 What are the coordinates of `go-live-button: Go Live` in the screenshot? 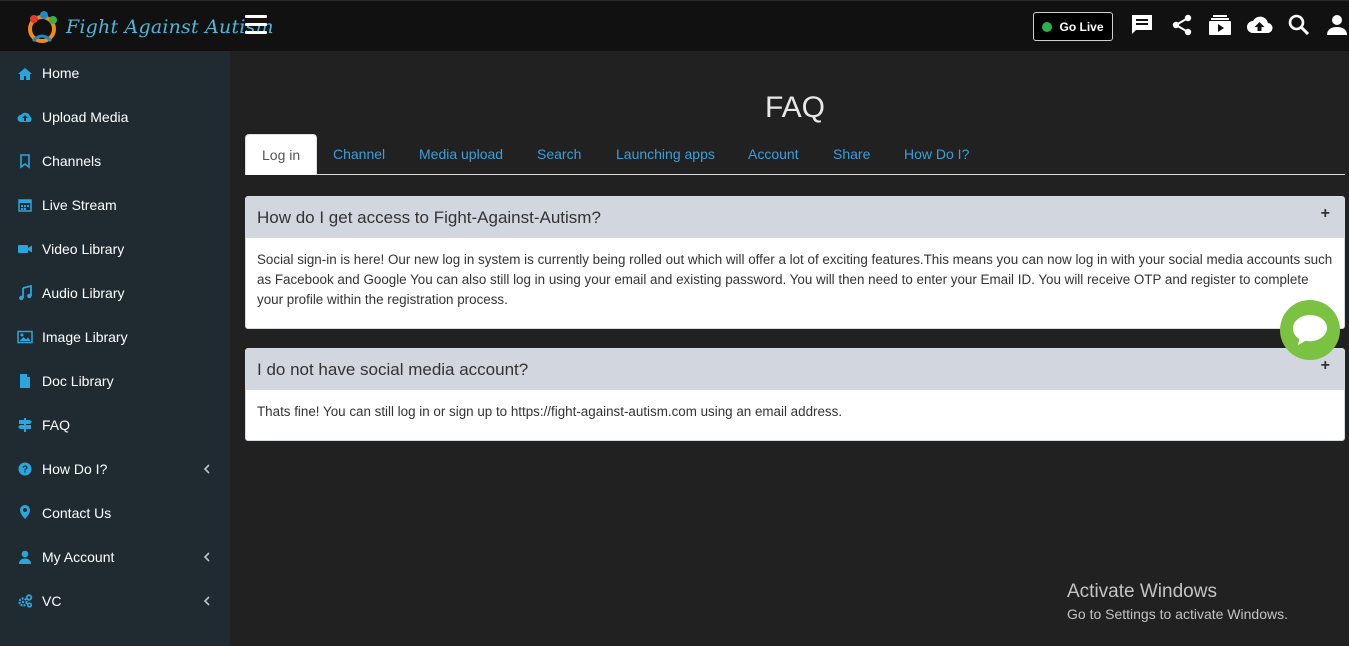 It's located at (1073, 26).